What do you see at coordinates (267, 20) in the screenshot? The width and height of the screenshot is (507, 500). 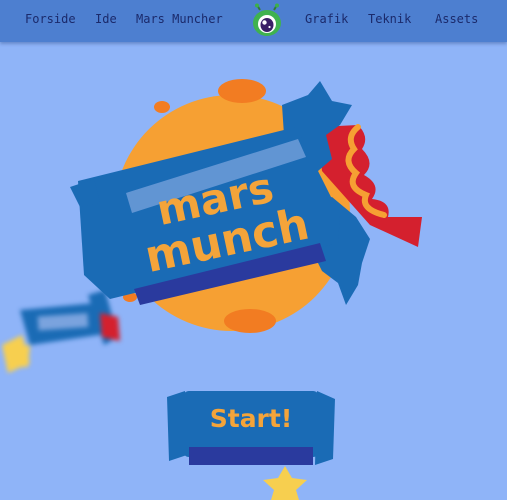 I see `alien-logo-icon` at bounding box center [267, 20].